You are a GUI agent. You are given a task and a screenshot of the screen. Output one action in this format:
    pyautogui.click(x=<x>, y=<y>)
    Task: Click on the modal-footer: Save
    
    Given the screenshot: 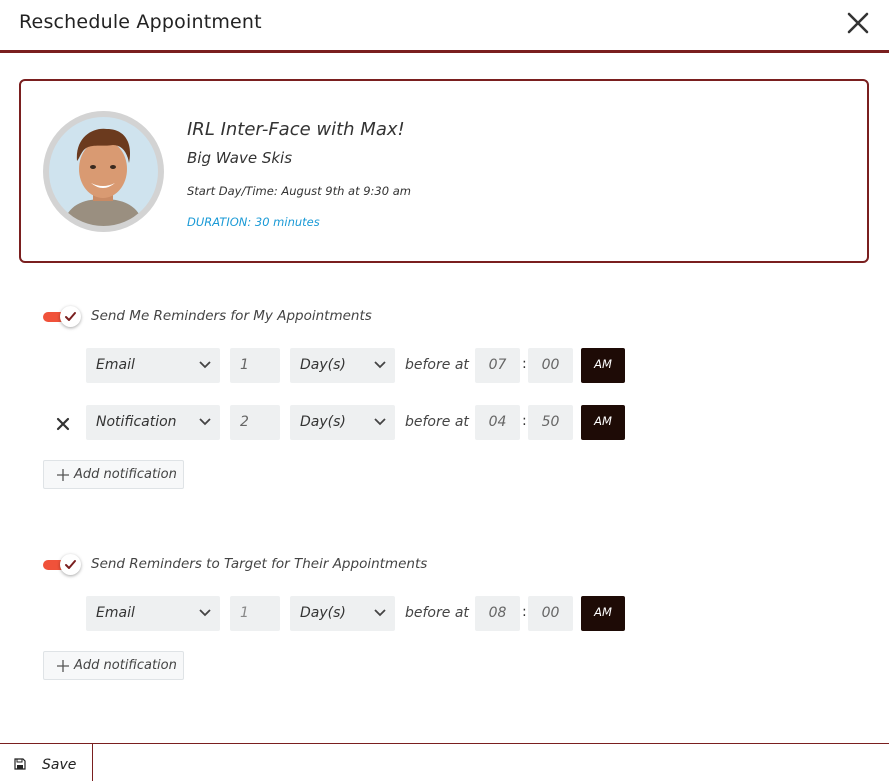 What is the action you would take?
    pyautogui.click(x=444, y=762)
    